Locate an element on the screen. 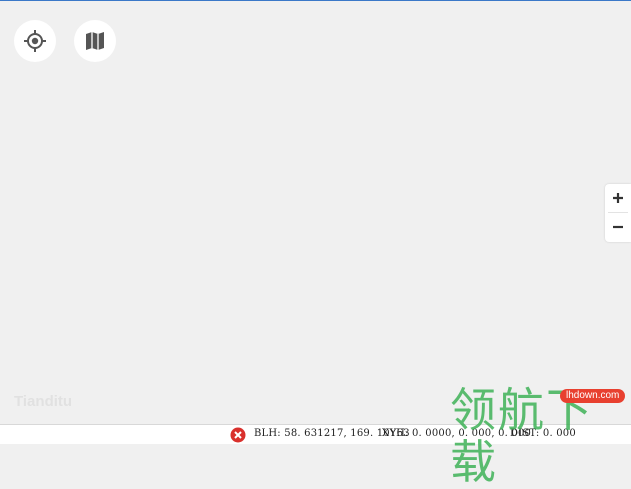  map-icon is located at coordinates (95, 41).